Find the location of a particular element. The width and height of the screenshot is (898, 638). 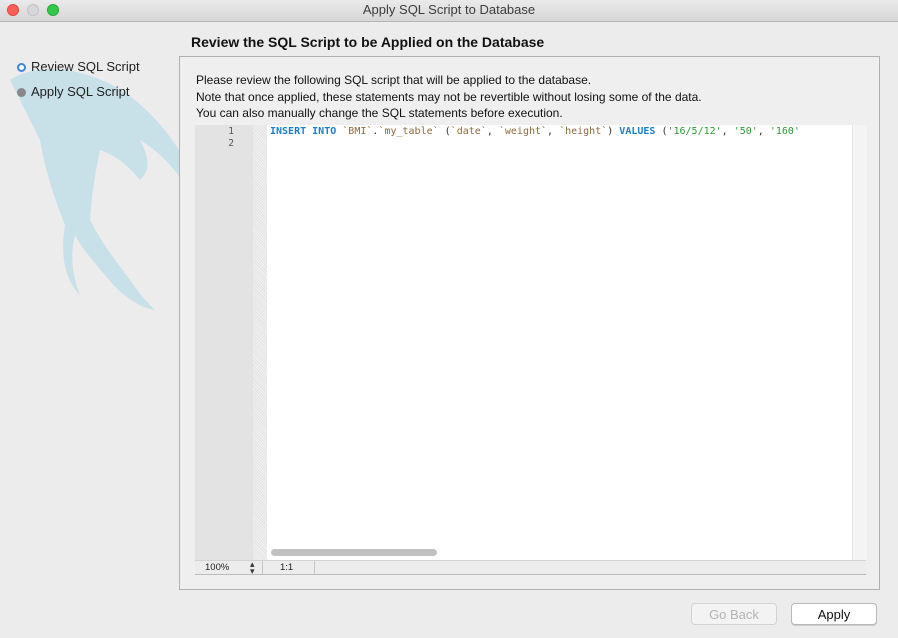

cursor-position: 1:1 is located at coordinates (287, 567).